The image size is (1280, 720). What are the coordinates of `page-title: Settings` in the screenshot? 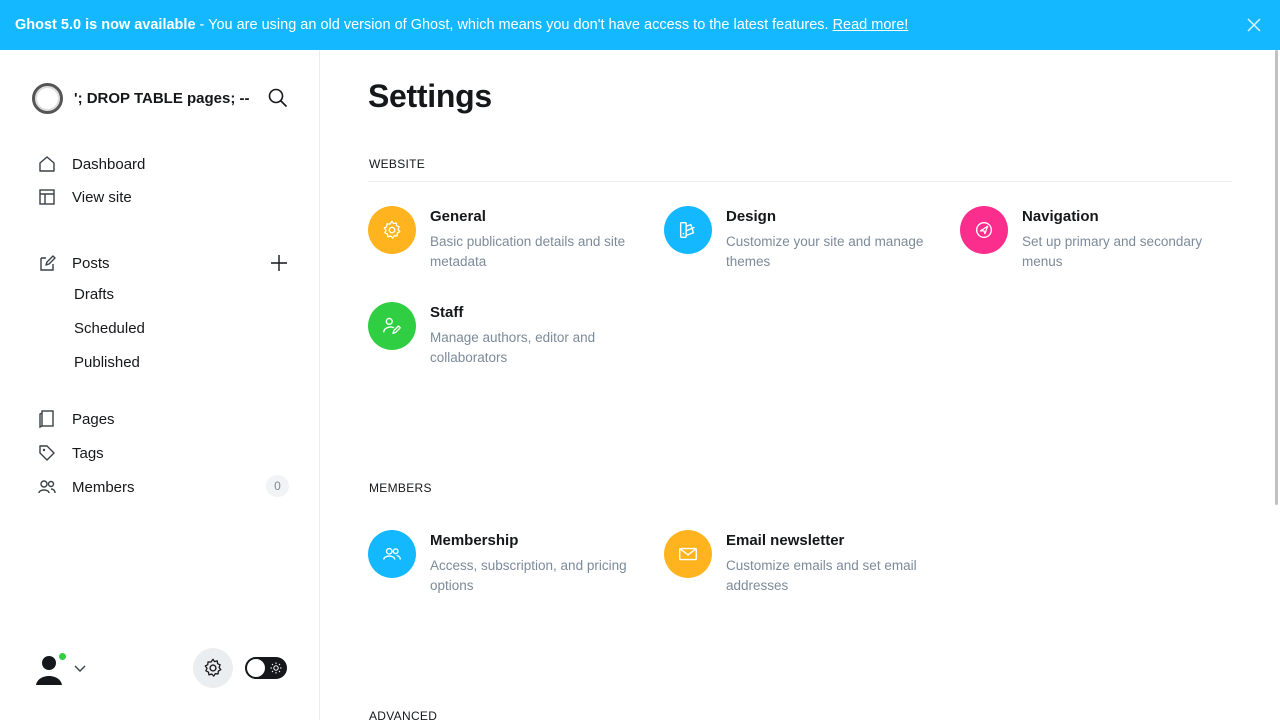 It's located at (430, 96).